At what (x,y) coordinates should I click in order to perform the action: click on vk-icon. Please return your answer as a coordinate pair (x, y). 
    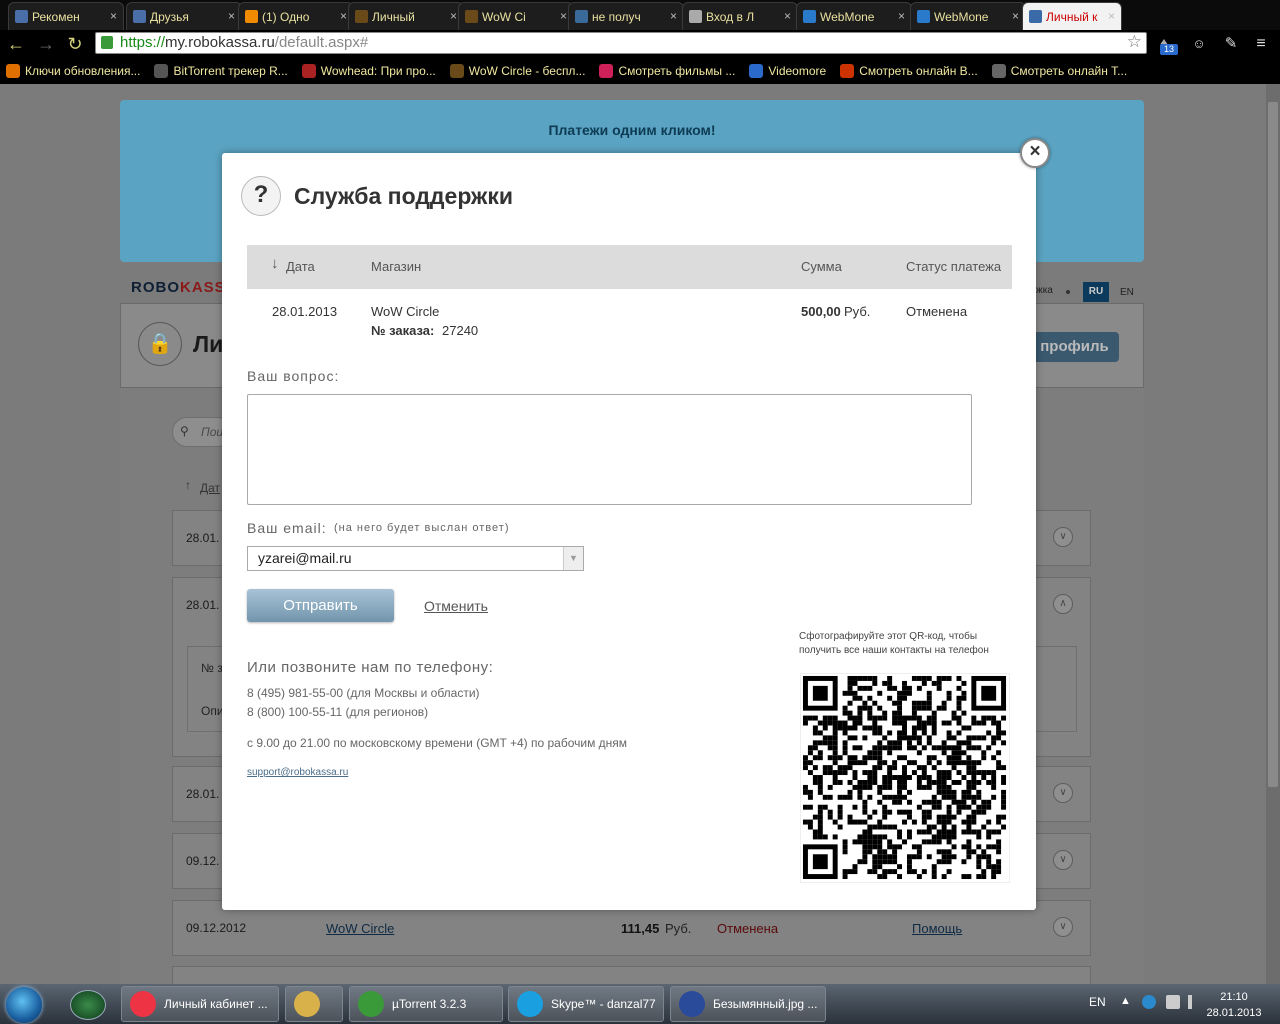
    Looking at the image, I should click on (21, 16).